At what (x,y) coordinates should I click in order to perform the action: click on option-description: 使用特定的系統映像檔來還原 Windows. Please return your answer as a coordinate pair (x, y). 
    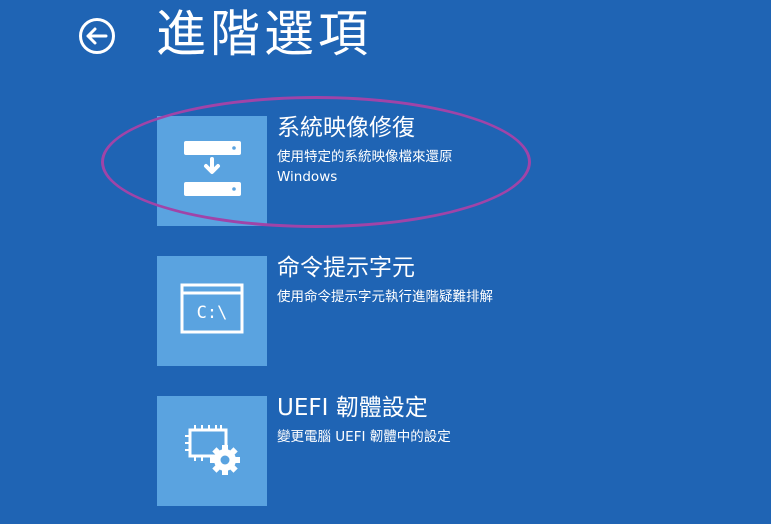
    Looking at the image, I should click on (365, 167).